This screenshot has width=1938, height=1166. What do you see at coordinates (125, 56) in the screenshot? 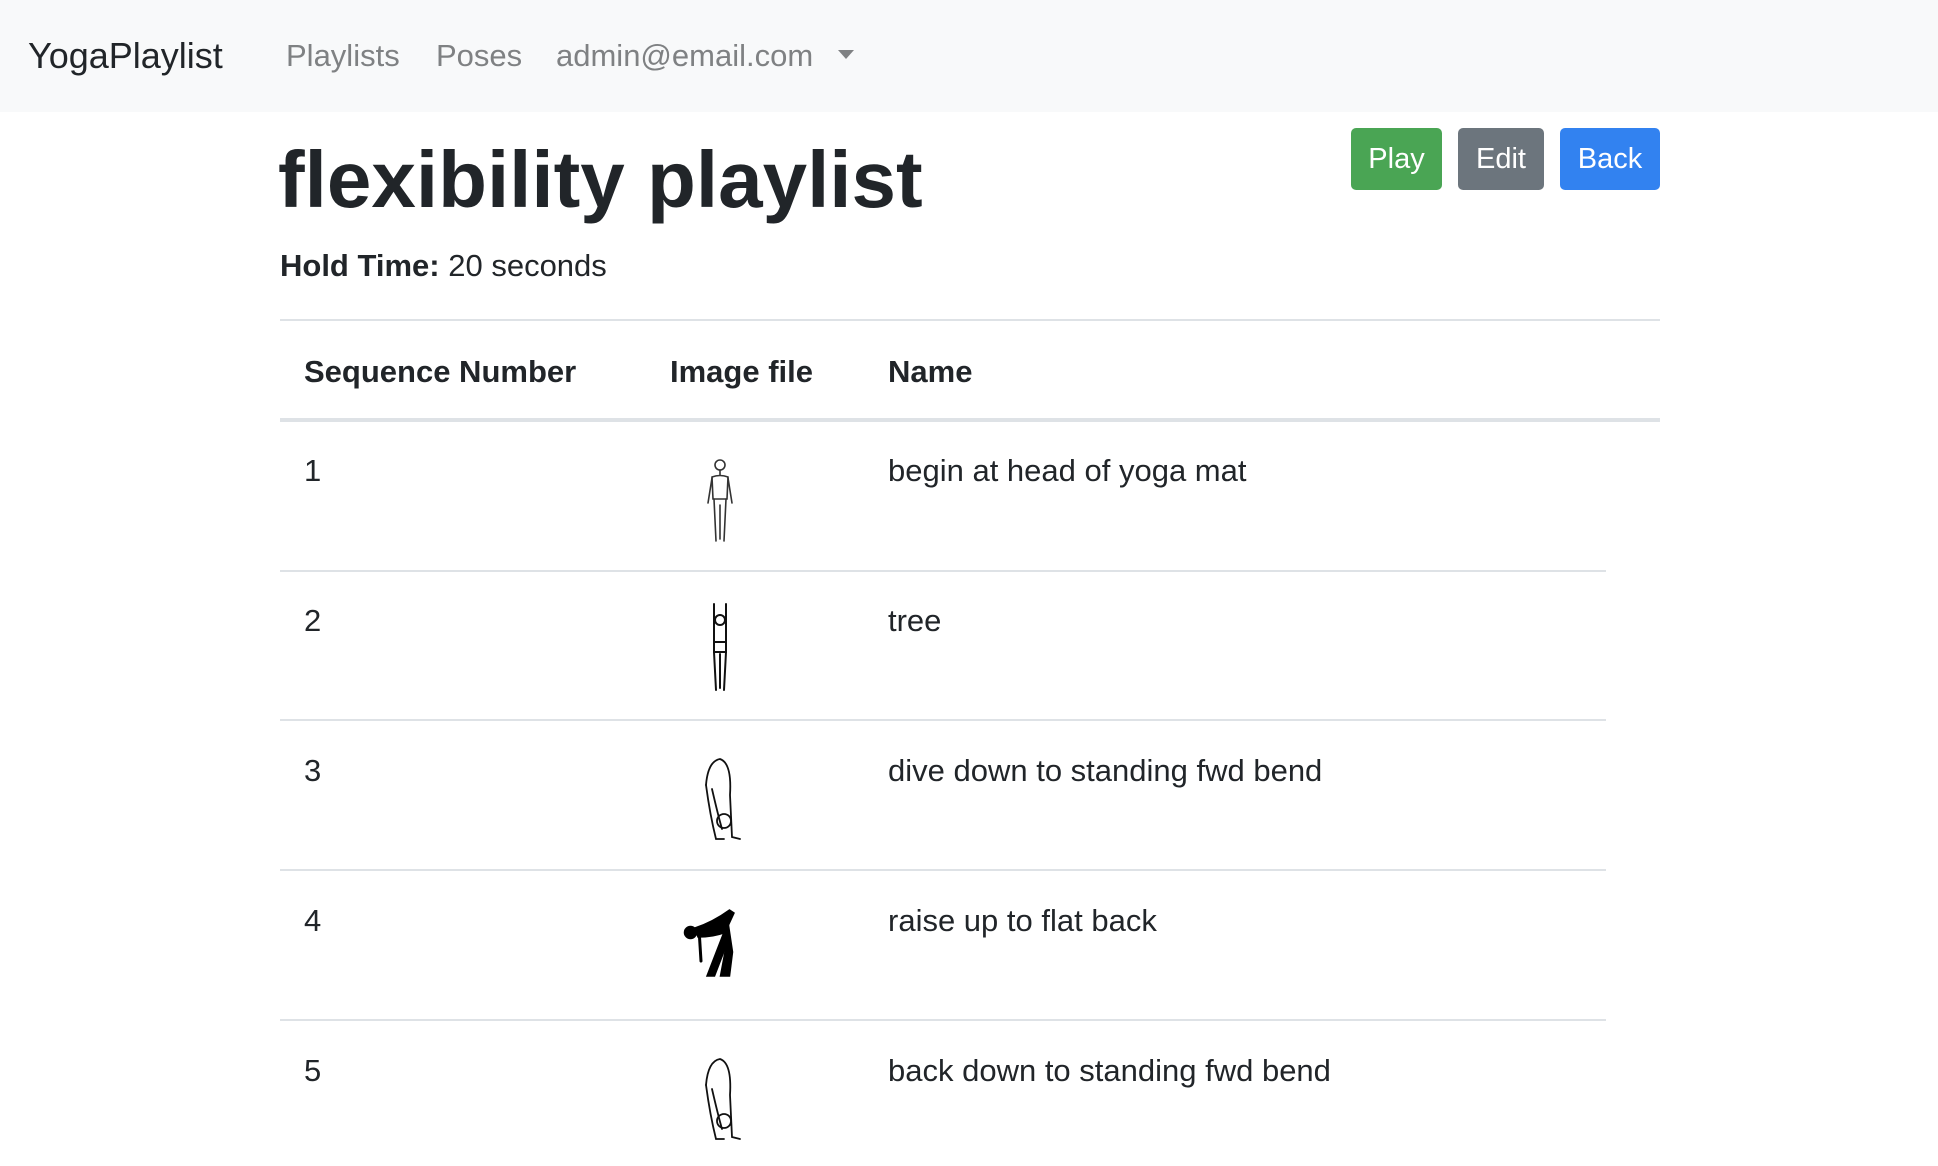
I see `brand-link: YogaPlaylist` at bounding box center [125, 56].